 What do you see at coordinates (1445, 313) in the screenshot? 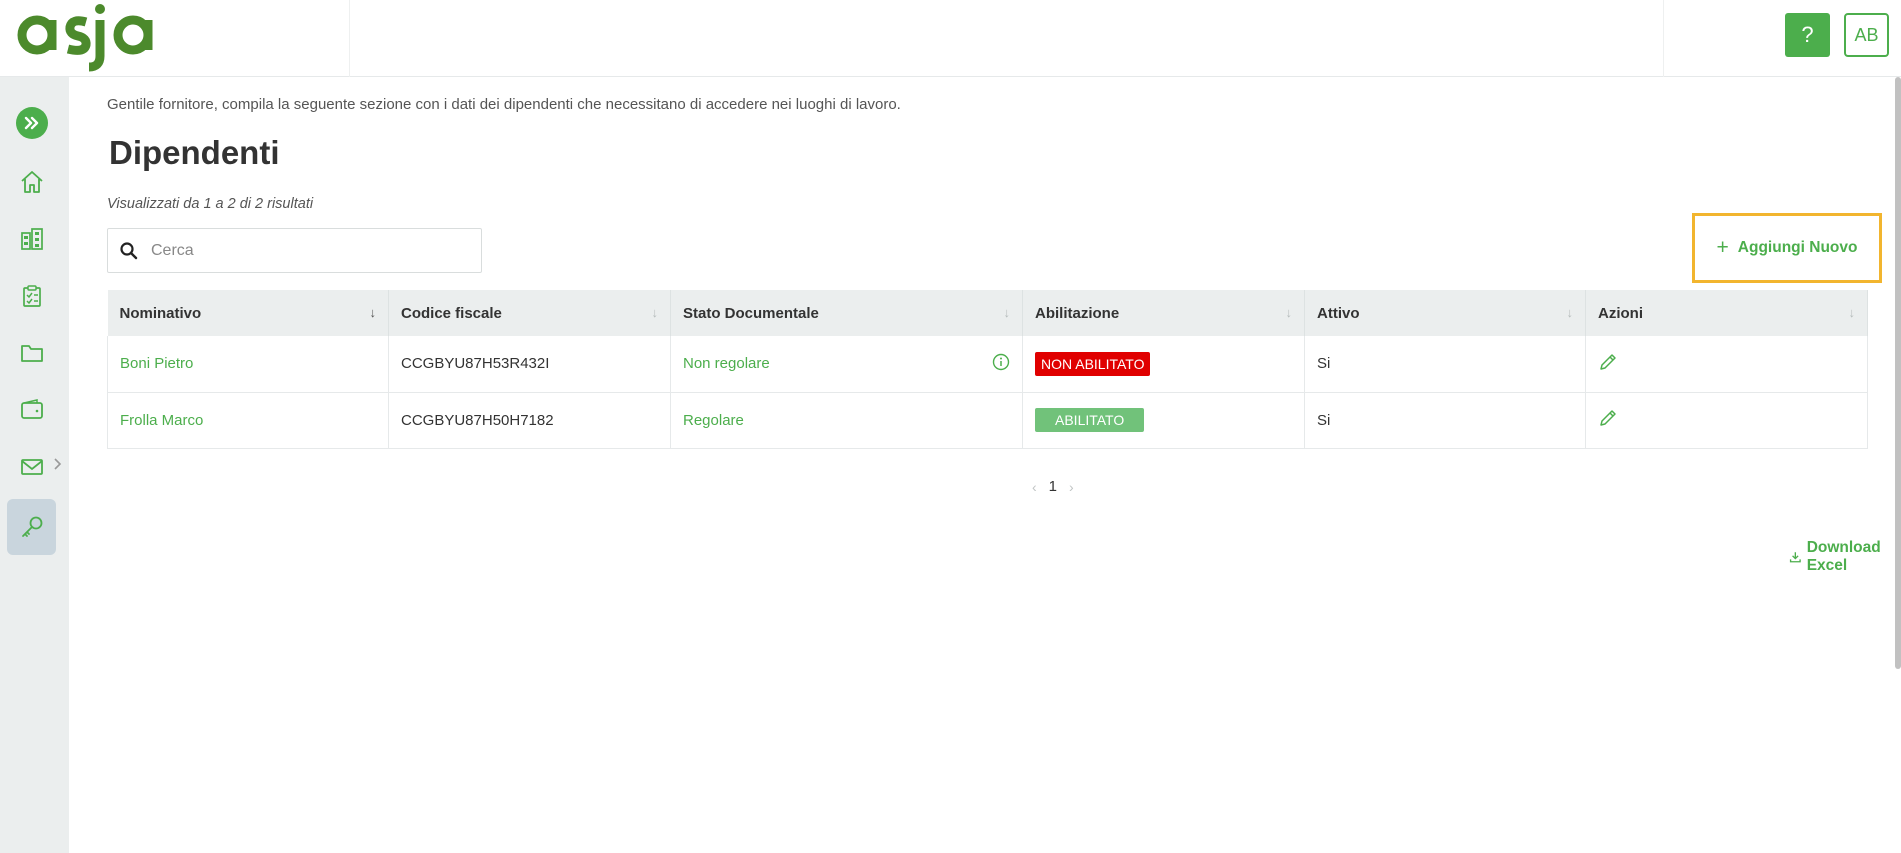
I see `column-header-attivo: Attivo ↓` at bounding box center [1445, 313].